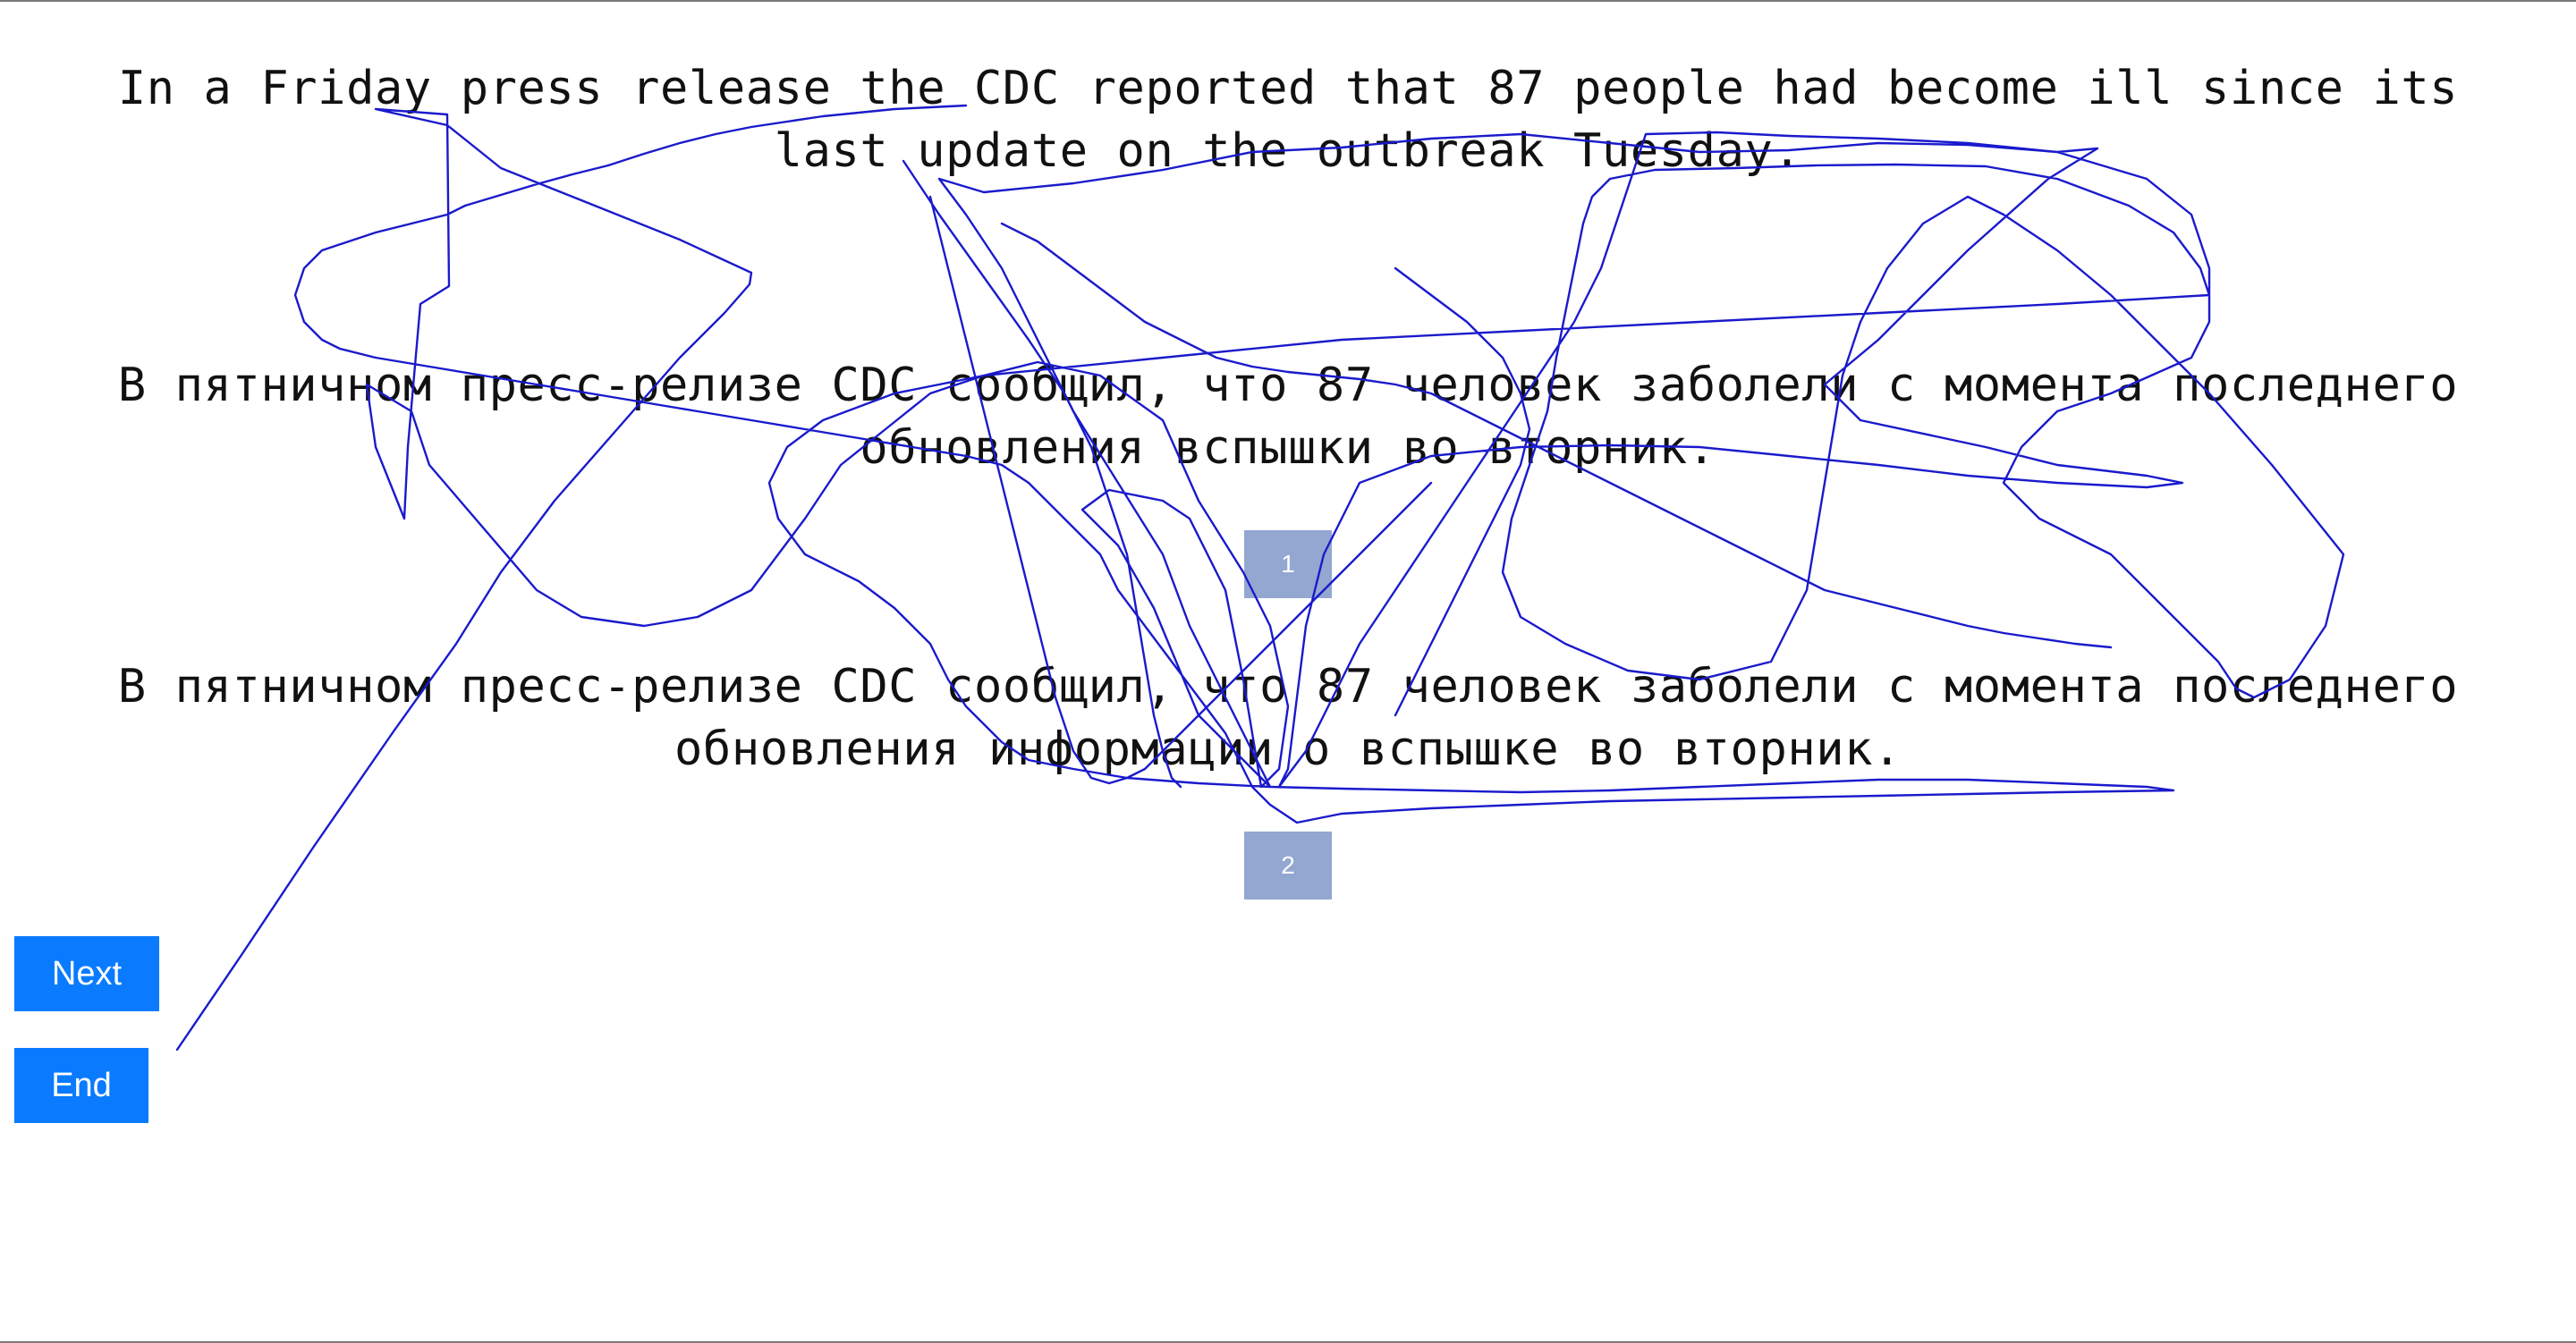 This screenshot has height=1343, width=2576. I want to click on next-button: Next, so click(86, 973).